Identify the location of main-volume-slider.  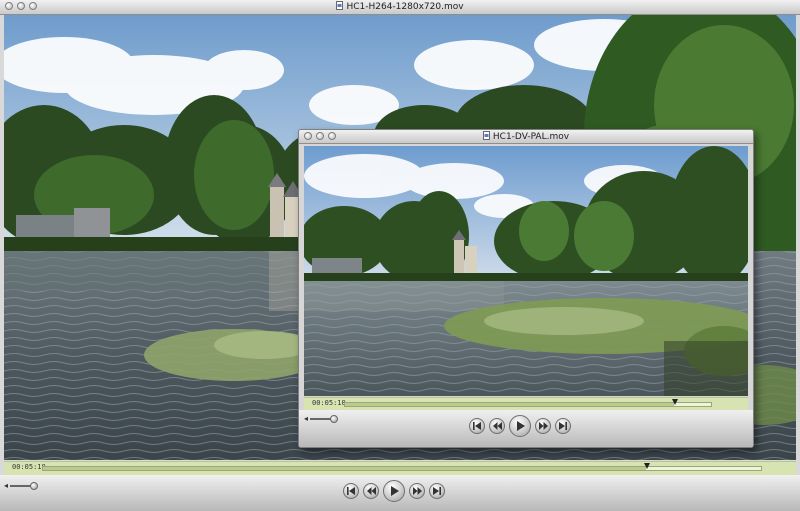
(24, 485).